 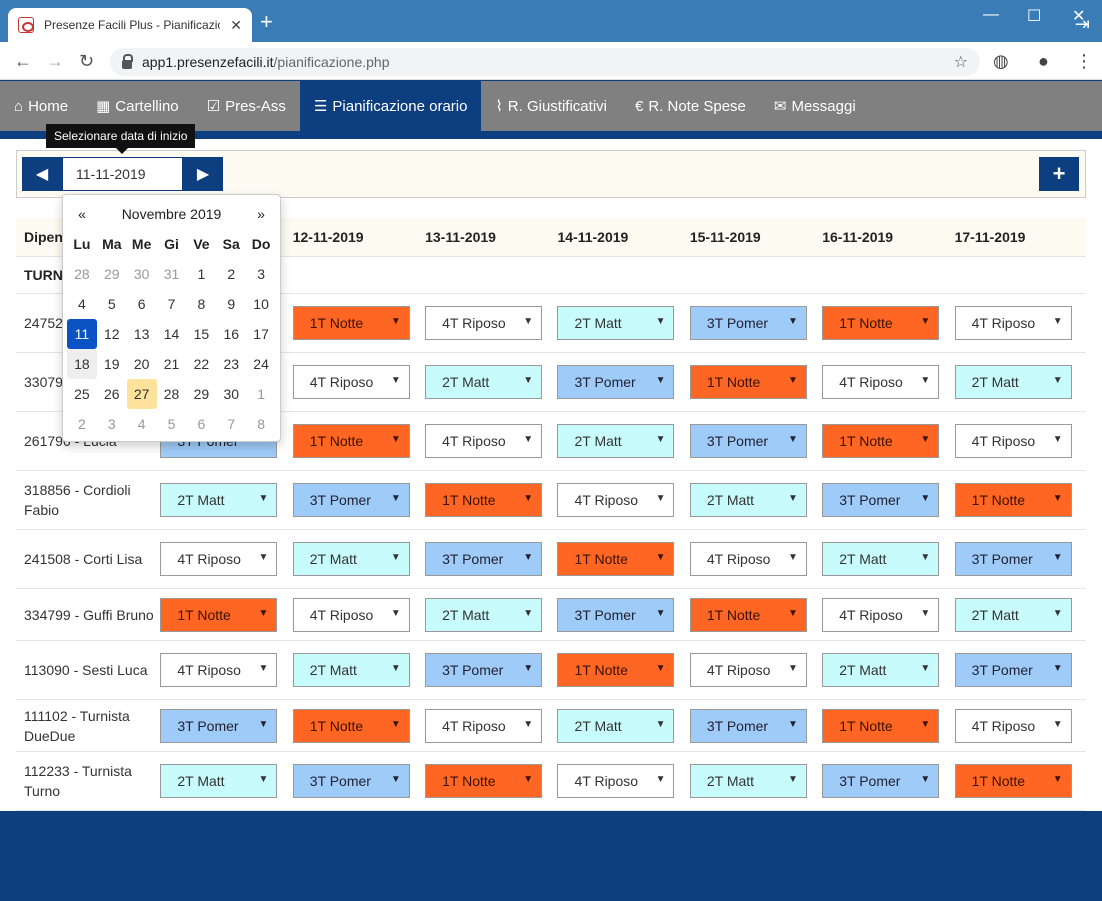 I want to click on datepicker-day: 31, so click(x=172, y=274).